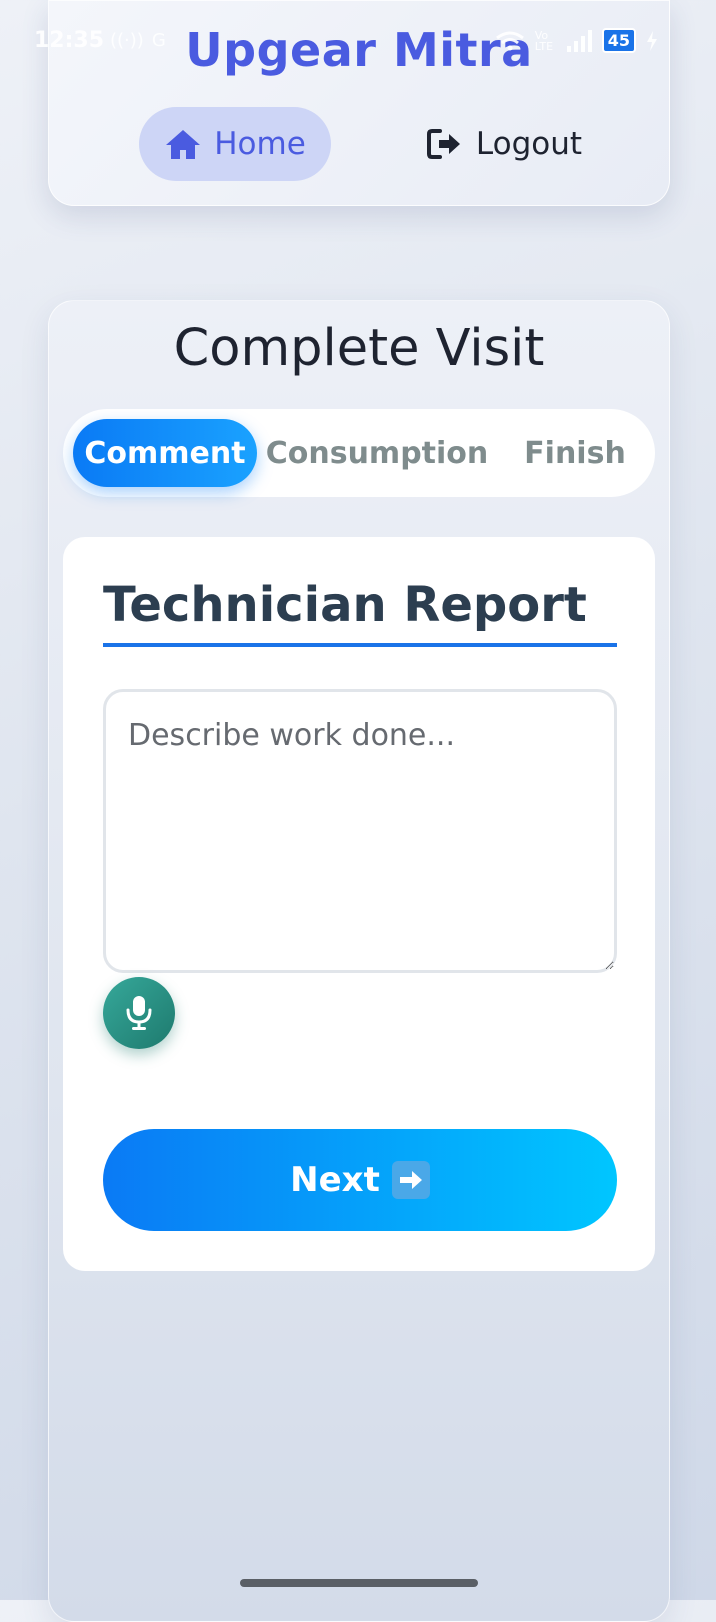  Describe the element at coordinates (544, 40) in the screenshot. I see `network-label: Vo LTE` at that location.